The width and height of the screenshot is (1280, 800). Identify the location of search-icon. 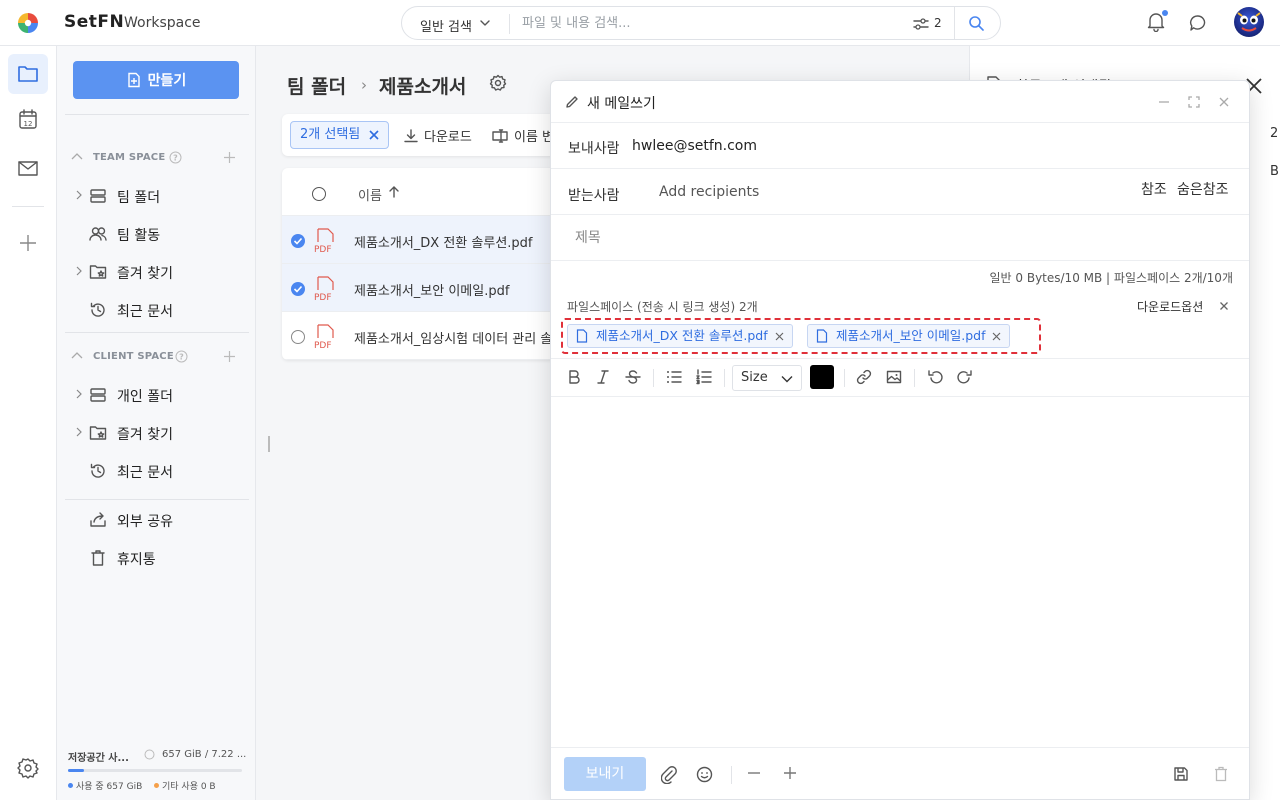
(976, 23).